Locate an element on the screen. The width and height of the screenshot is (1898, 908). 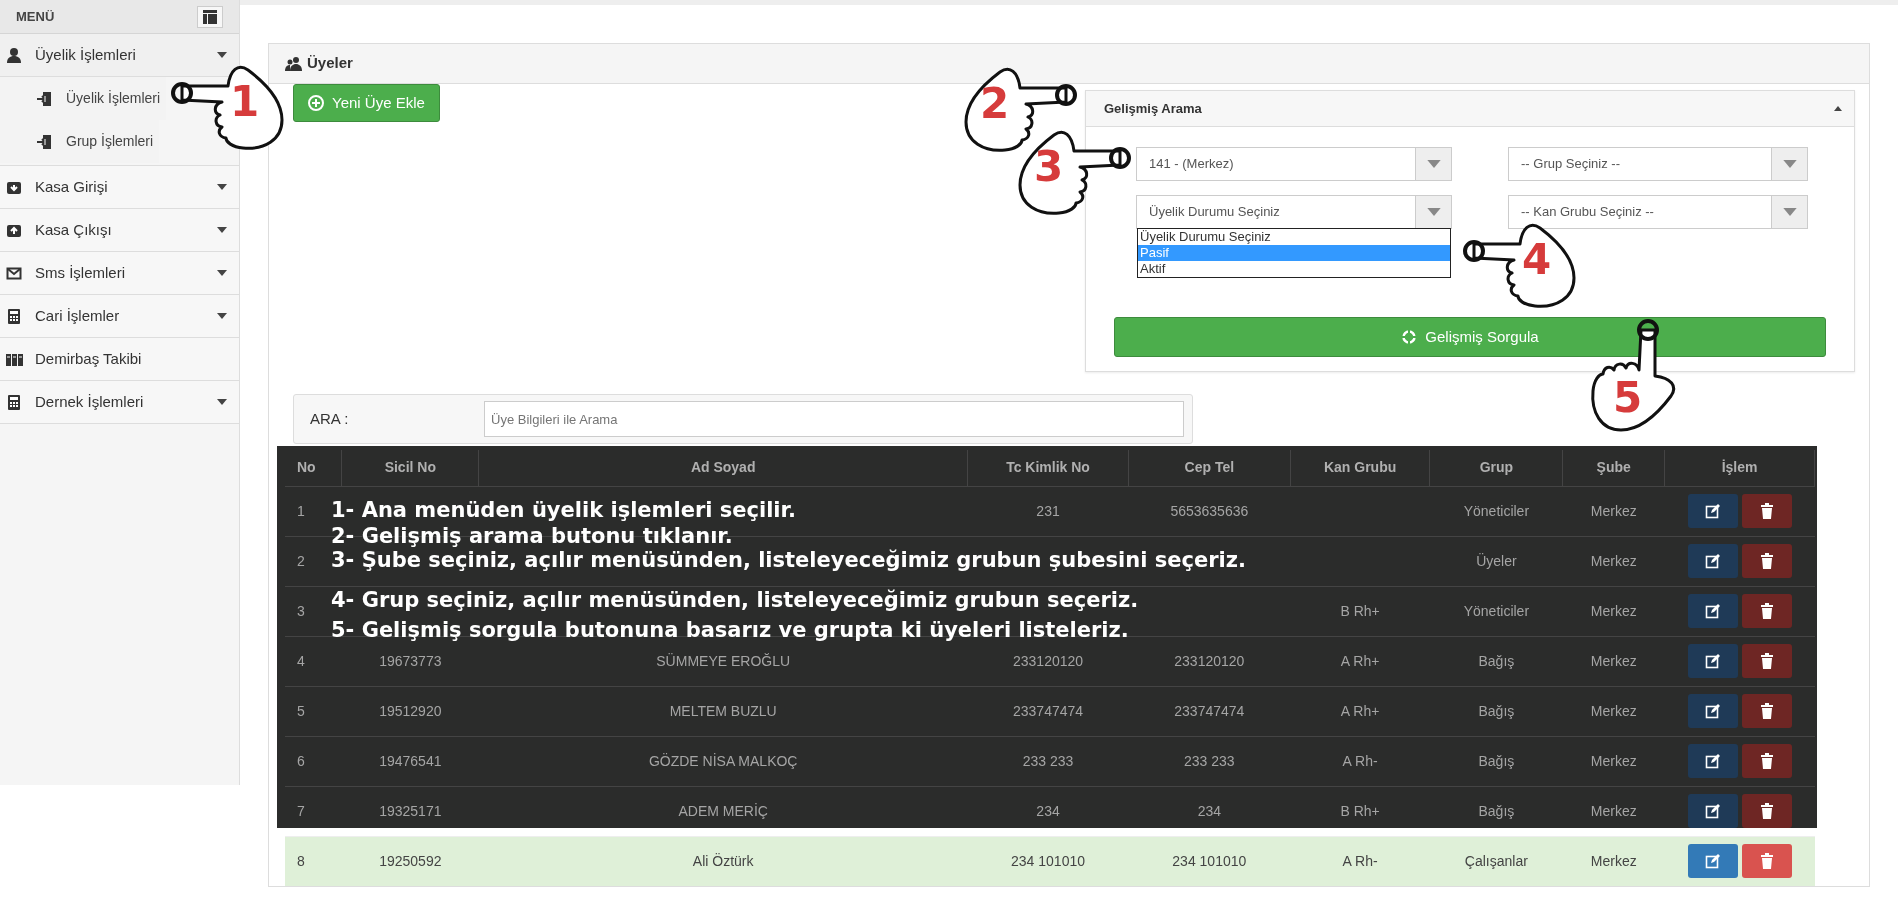
step-number: 4 is located at coordinates (1537, 260).